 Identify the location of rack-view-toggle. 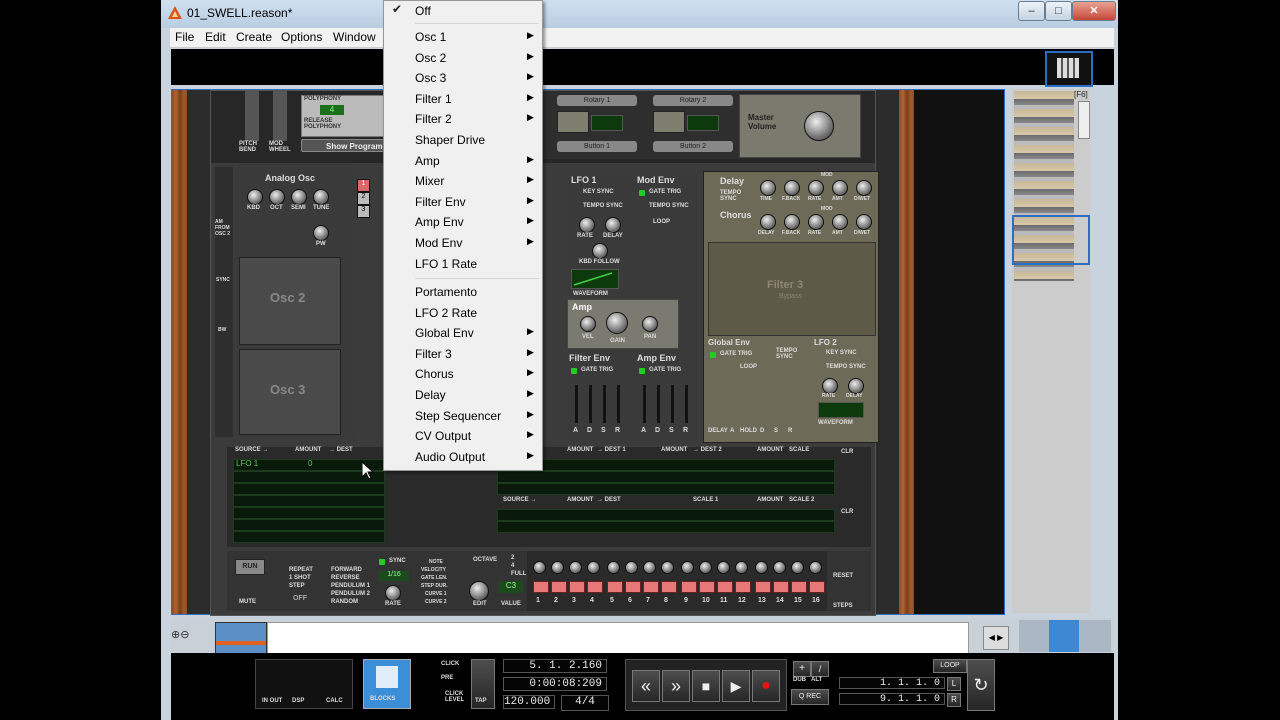
(1069, 69).